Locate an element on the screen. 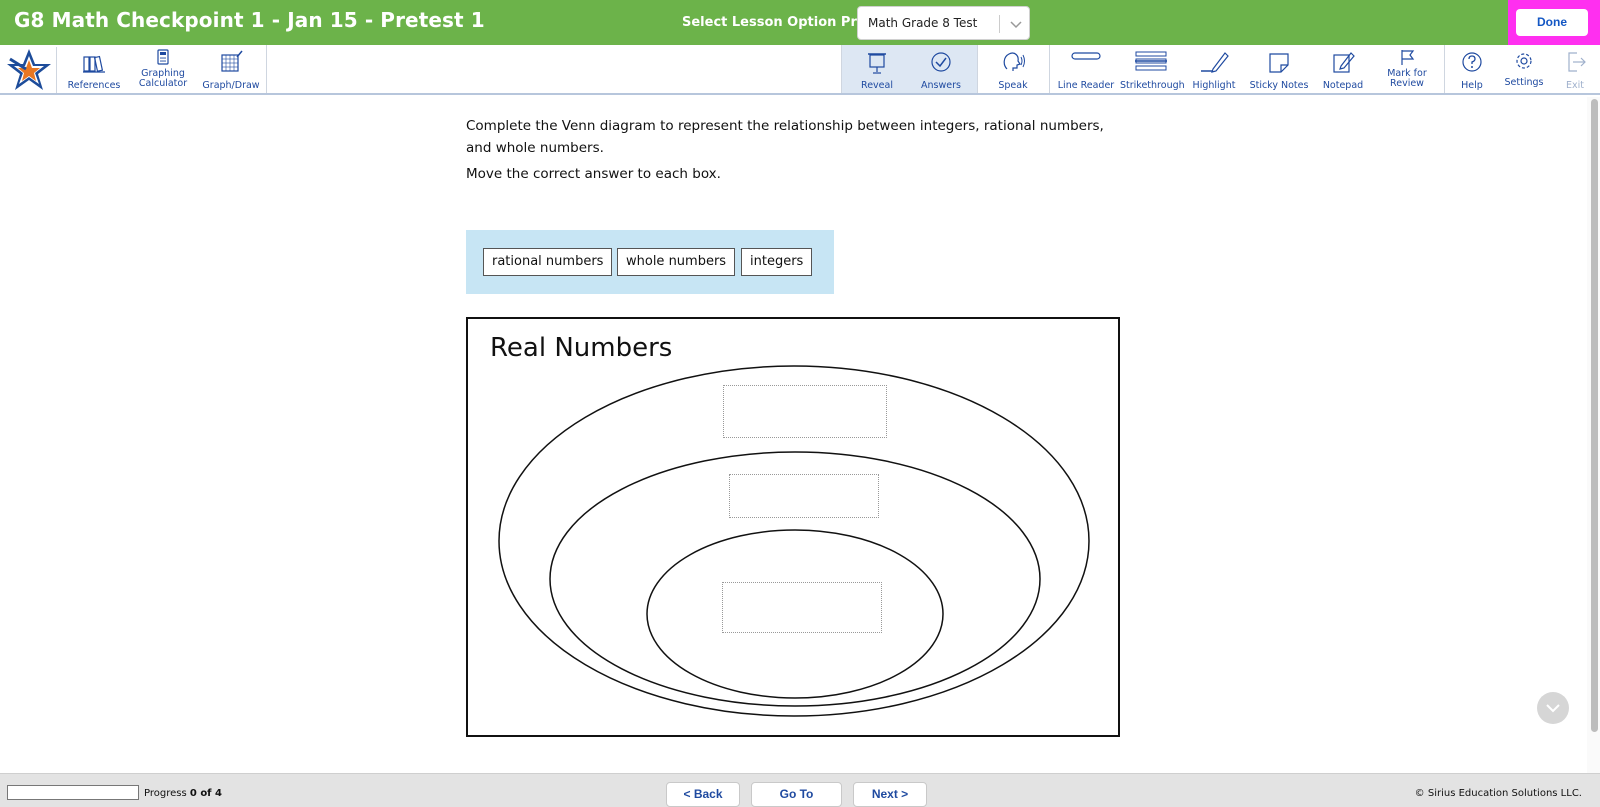 This screenshot has height=807, width=1600. tool-label: Help is located at coordinates (1472, 85).